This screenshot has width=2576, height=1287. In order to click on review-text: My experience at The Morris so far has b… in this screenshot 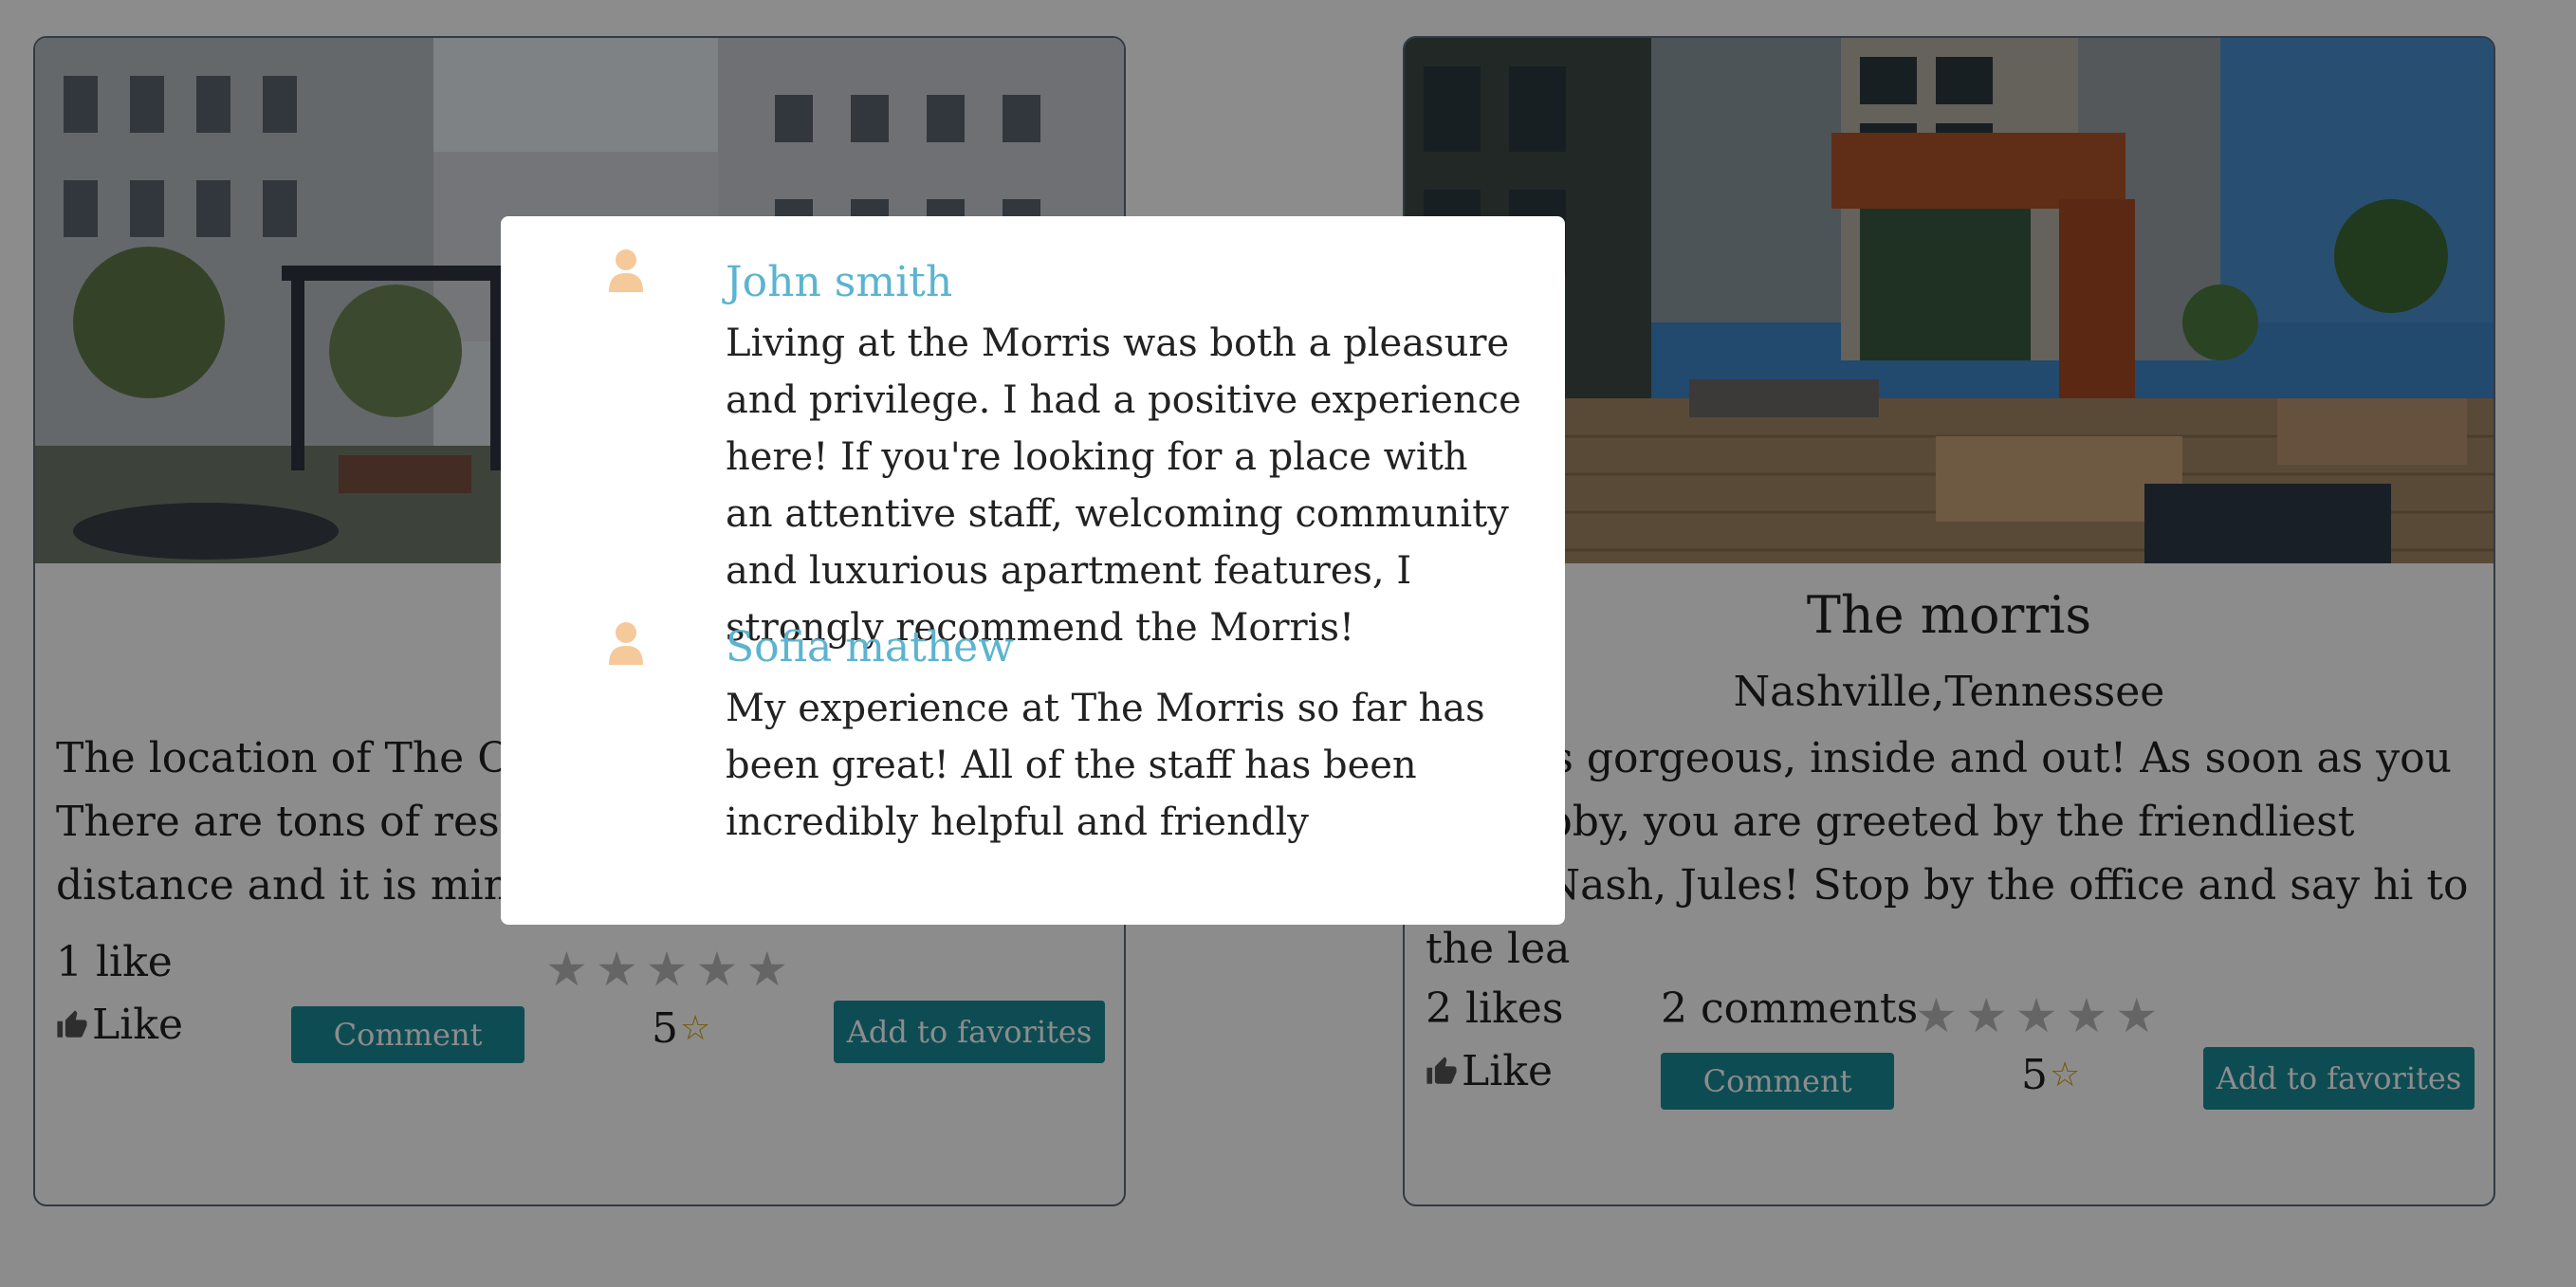, I will do `click(1105, 765)`.